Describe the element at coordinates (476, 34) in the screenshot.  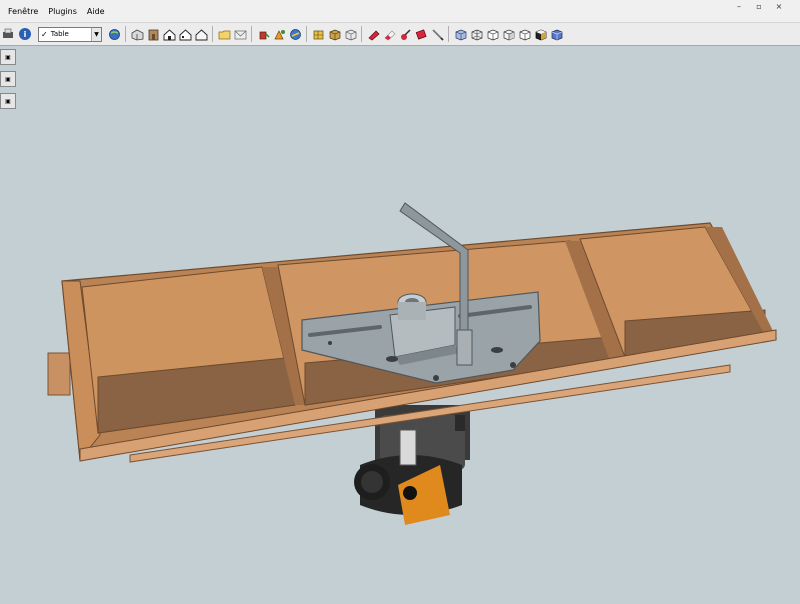
I see `style-wireframe-icon` at that location.